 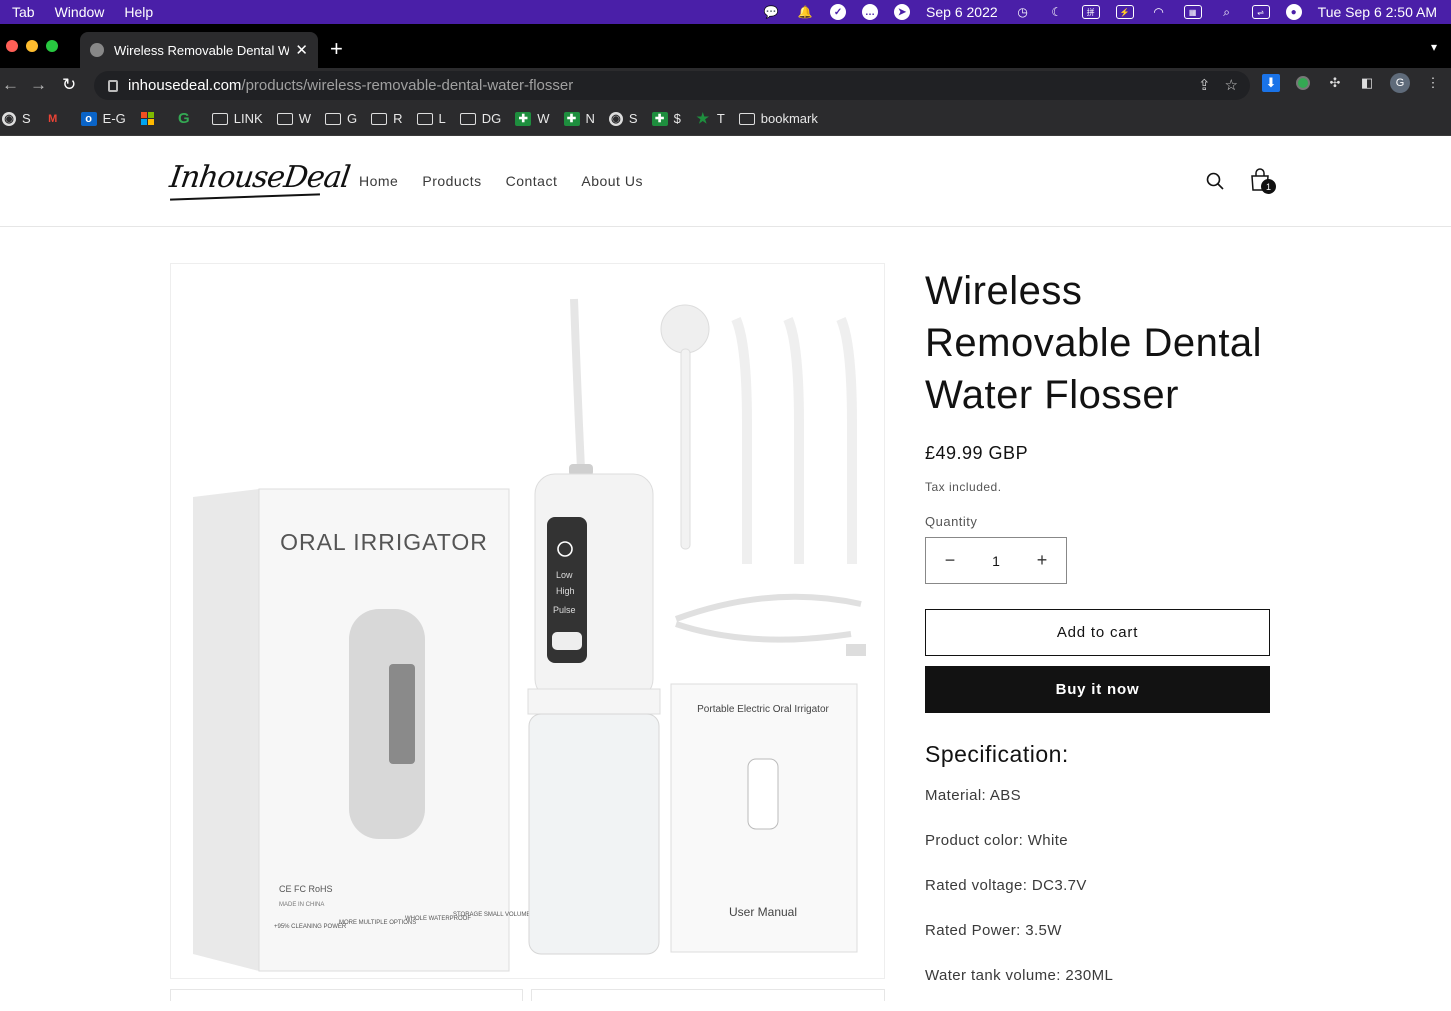 What do you see at coordinates (9, 118) in the screenshot?
I see `globe-icon: ◉` at bounding box center [9, 118].